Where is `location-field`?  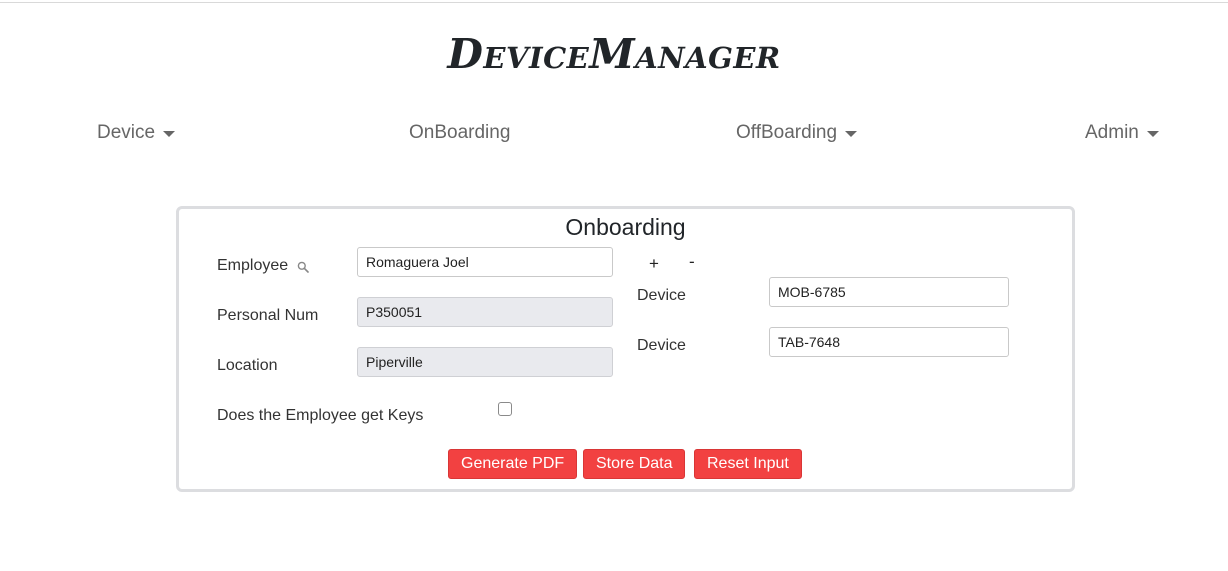 location-field is located at coordinates (485, 362).